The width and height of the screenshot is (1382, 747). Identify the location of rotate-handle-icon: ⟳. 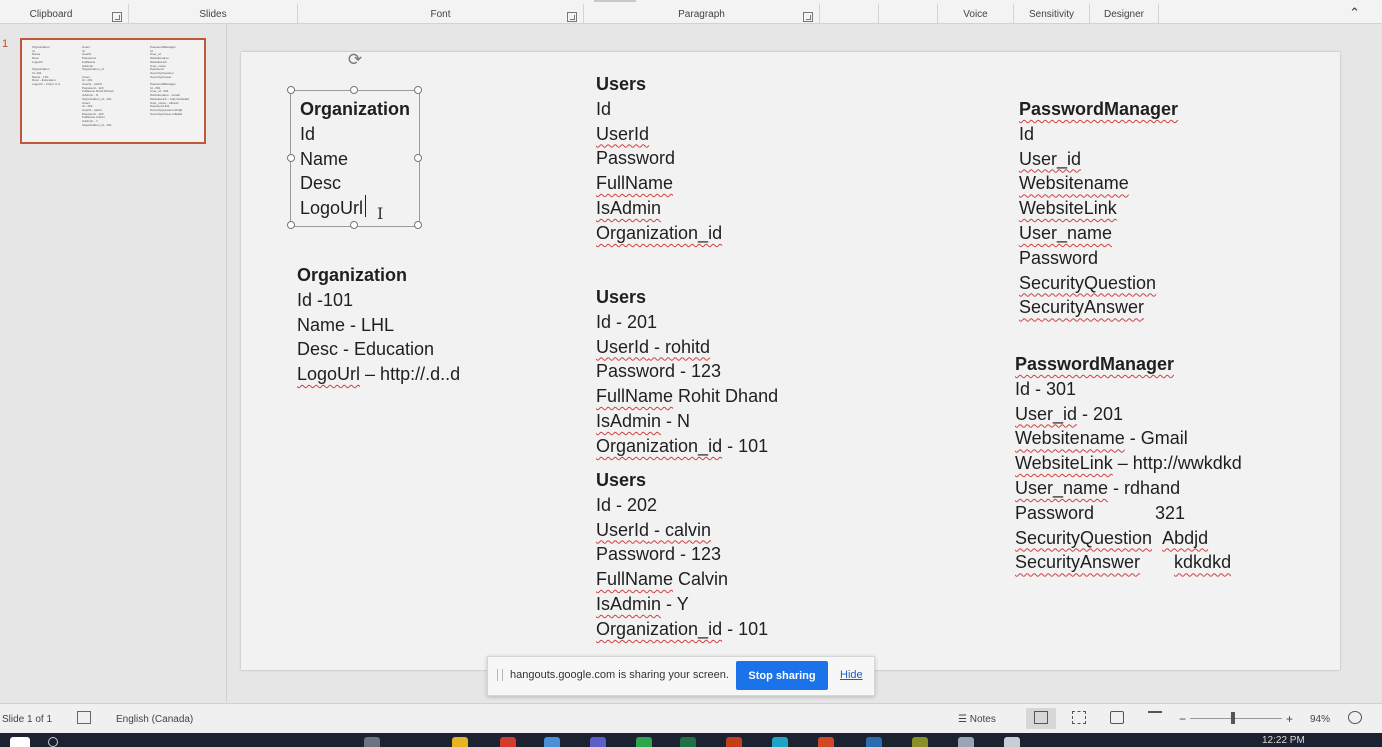
(355, 60).